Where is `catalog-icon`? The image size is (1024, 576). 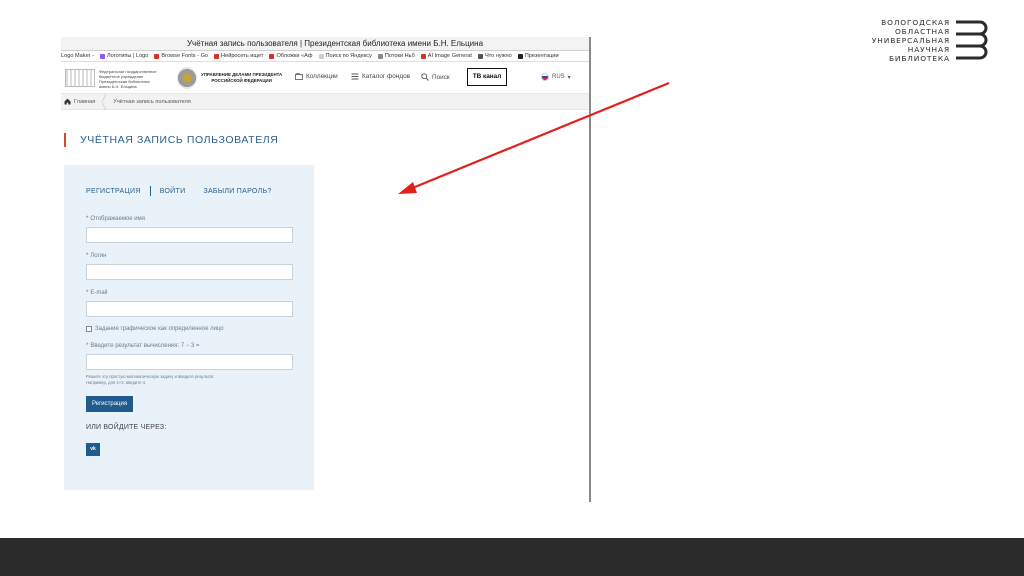
catalog-icon is located at coordinates (355, 76).